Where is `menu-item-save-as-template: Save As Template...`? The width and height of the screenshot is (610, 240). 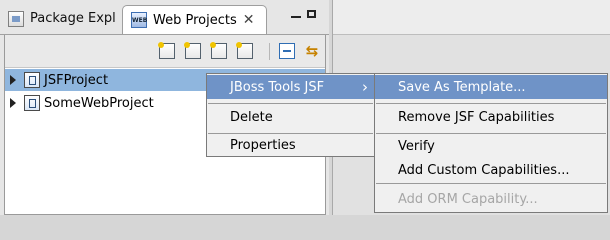
menu-item-save-as-template: Save As Template... is located at coordinates (491, 87).